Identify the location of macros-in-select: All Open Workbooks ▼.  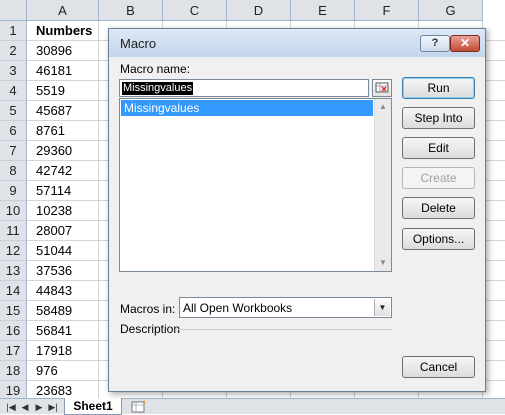
(285, 307).